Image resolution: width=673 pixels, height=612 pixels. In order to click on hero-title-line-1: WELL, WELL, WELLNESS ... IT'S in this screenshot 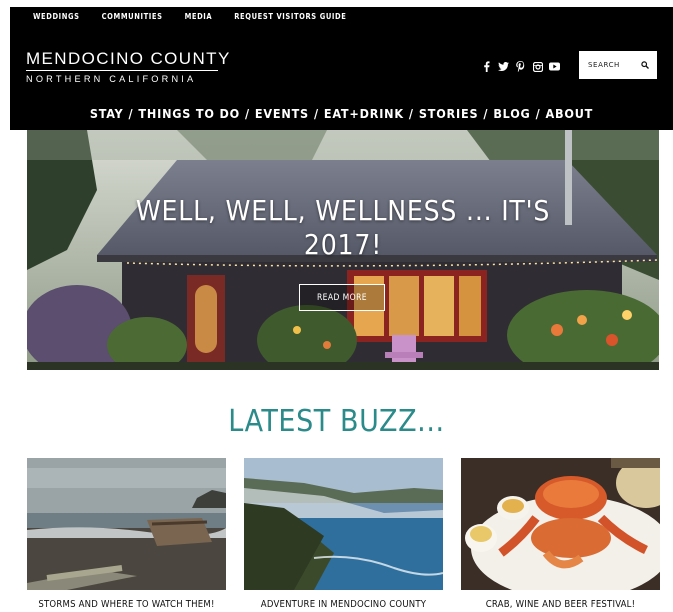, I will do `click(343, 210)`.